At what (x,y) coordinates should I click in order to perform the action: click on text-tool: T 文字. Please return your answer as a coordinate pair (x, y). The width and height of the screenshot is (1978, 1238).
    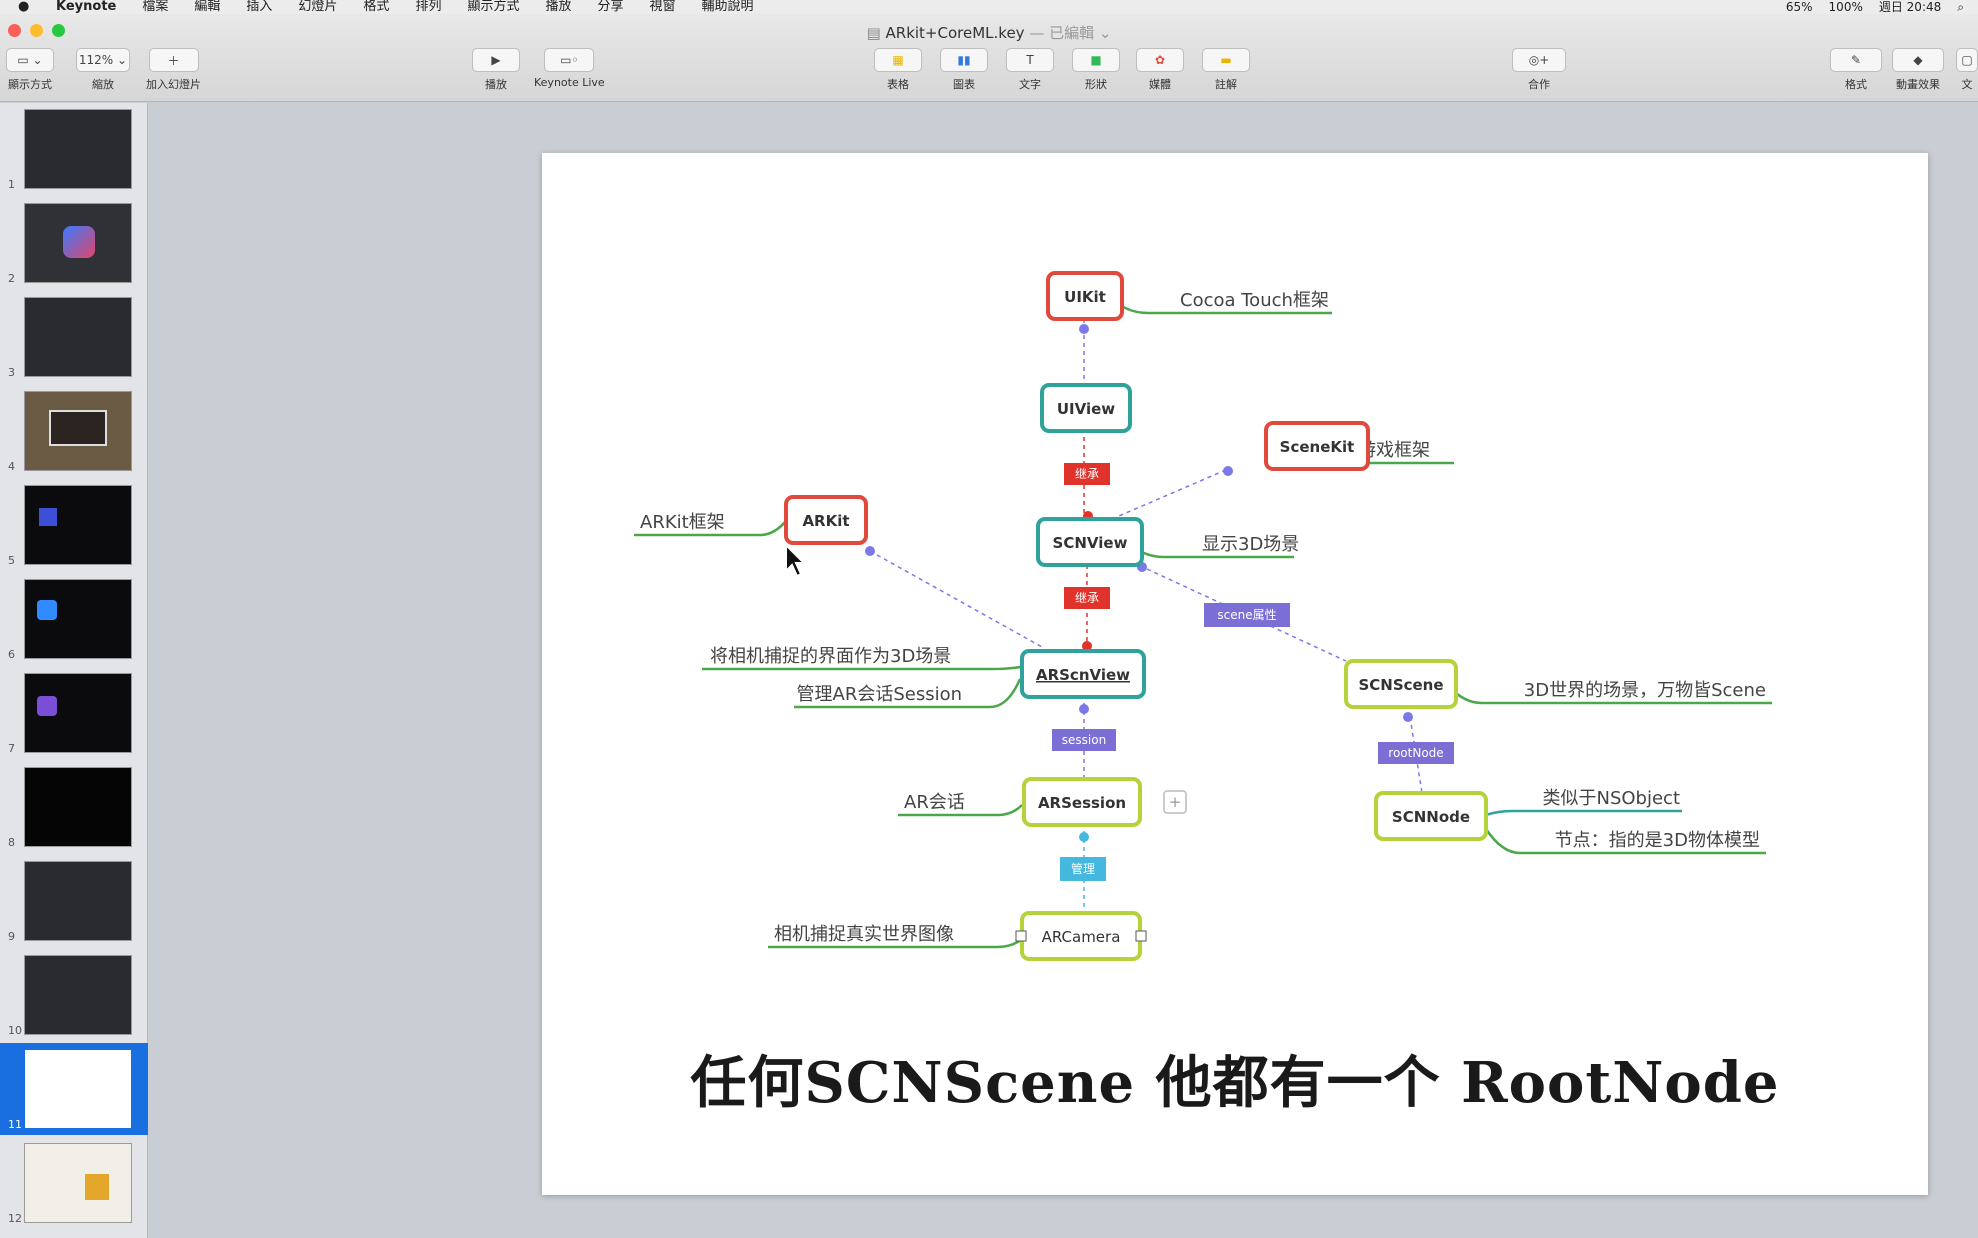
    Looking at the image, I should click on (1030, 70).